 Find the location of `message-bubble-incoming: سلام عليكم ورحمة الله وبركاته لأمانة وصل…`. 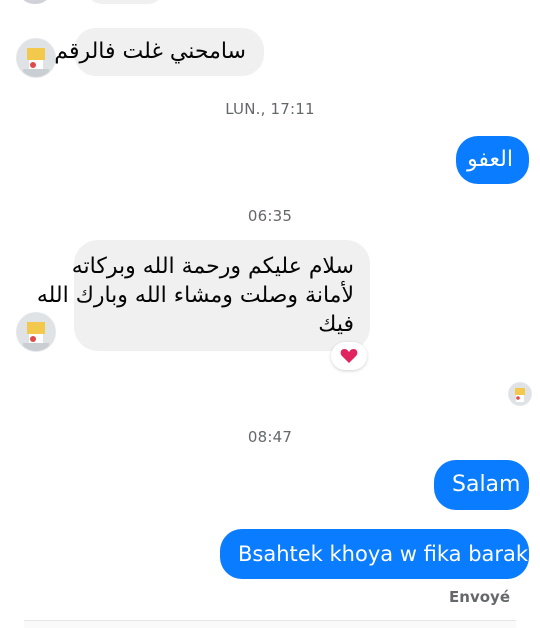

message-bubble-incoming: سلام عليكم ورحمة الله وبركاته لأمانة وصل… is located at coordinates (203, 295).